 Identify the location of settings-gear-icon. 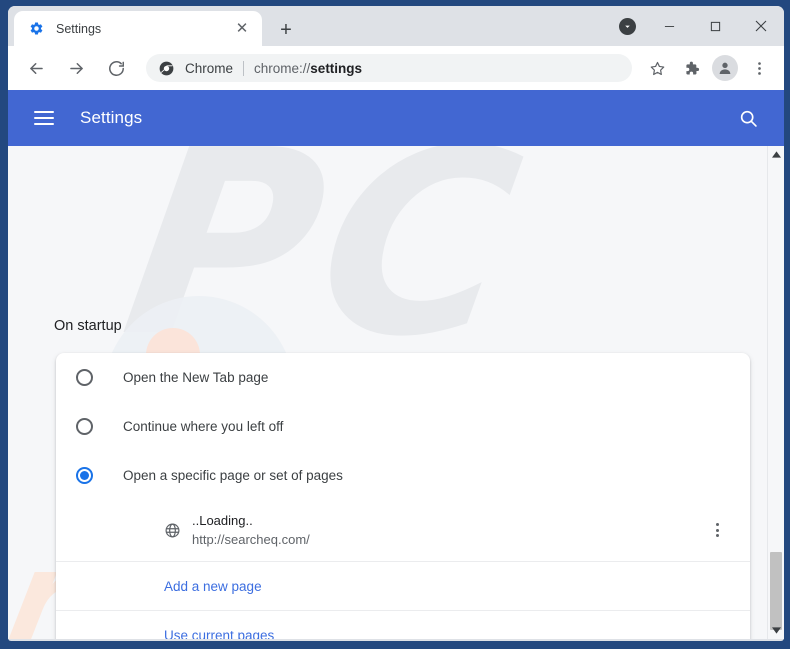
(36, 29).